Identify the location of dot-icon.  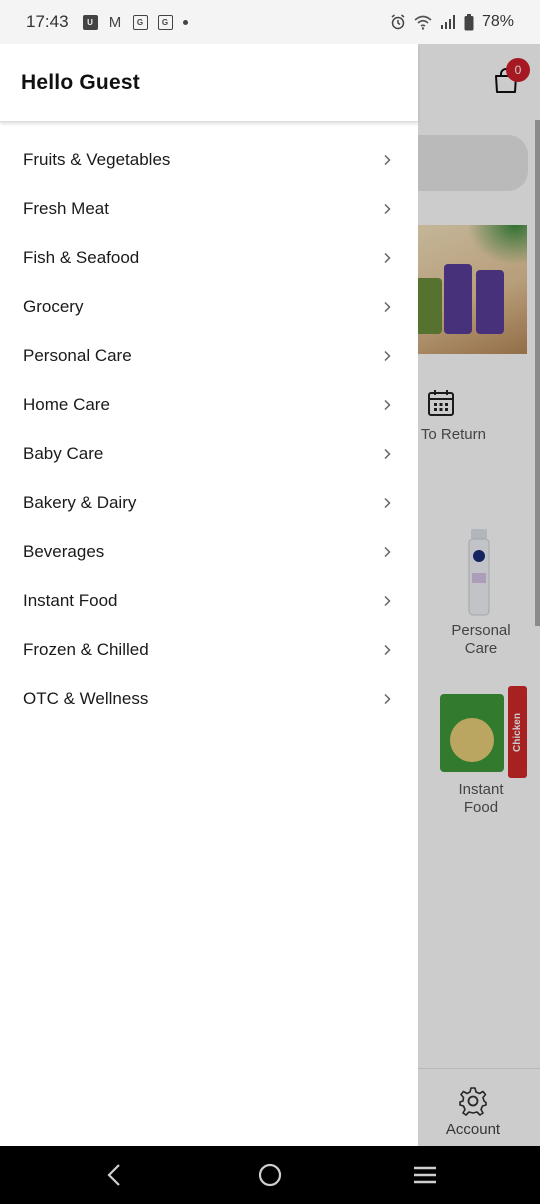
(185, 22).